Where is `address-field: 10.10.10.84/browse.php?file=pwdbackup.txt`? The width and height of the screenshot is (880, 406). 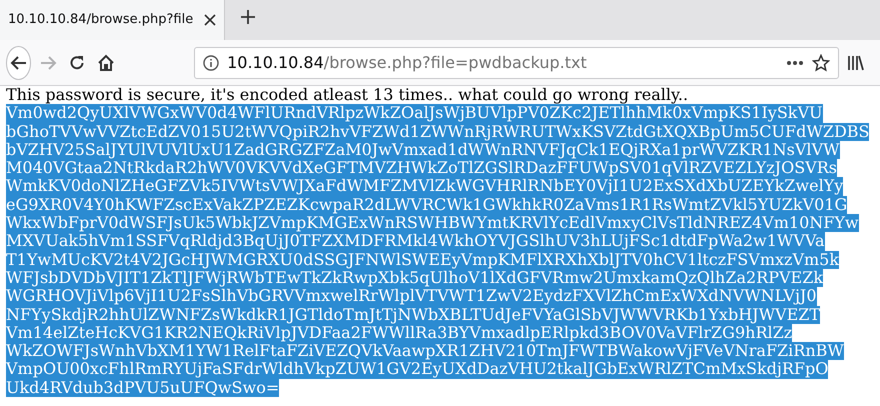 address-field: 10.10.10.84/browse.php?file=pwdbackup.txt is located at coordinates (517, 62).